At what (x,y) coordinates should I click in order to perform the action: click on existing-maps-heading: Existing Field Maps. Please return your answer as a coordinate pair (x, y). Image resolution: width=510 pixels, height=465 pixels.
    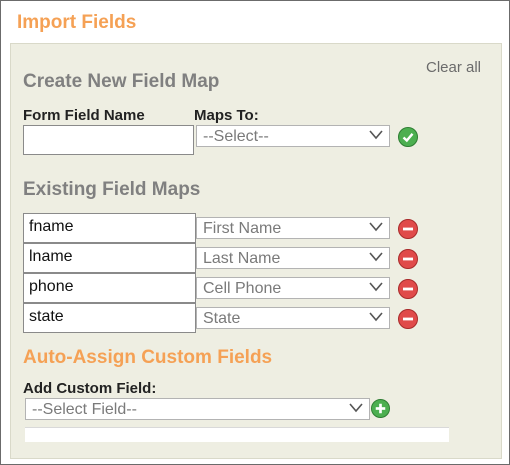
    Looking at the image, I should click on (112, 189).